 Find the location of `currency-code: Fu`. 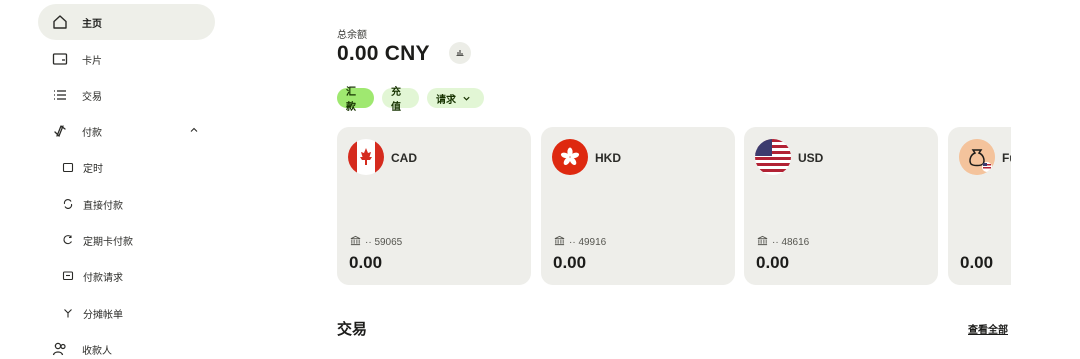

currency-code: Fu is located at coordinates (1006, 158).